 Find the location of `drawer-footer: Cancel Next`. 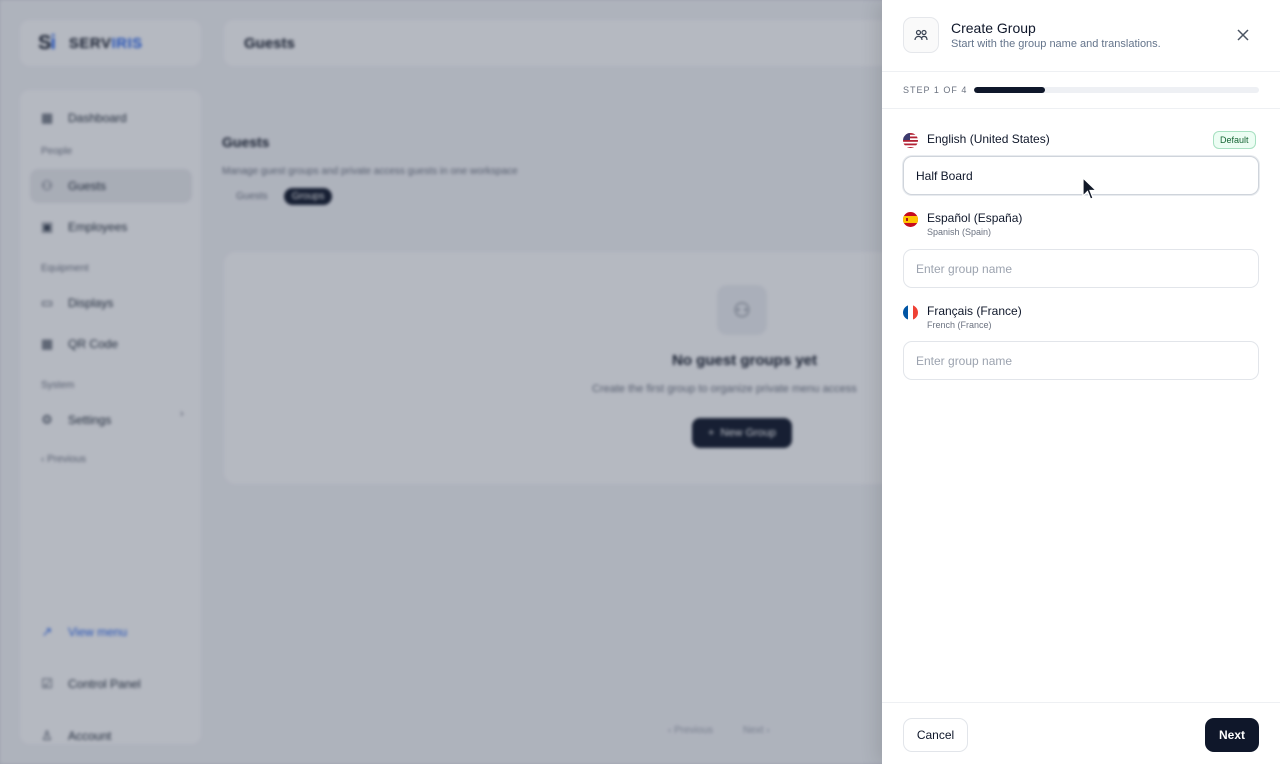

drawer-footer: Cancel Next is located at coordinates (1081, 733).